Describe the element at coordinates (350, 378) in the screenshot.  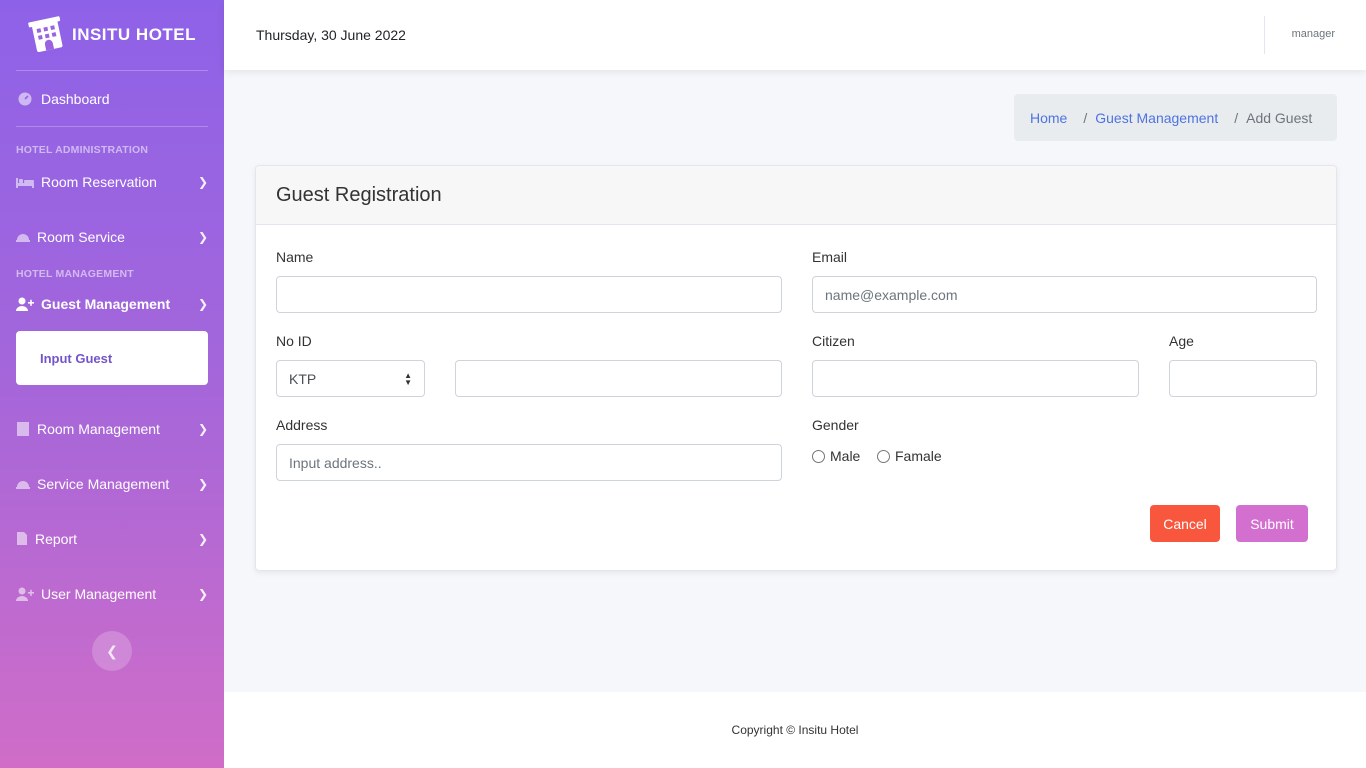
I see `id-type-select: KTP ▲ ▼` at that location.